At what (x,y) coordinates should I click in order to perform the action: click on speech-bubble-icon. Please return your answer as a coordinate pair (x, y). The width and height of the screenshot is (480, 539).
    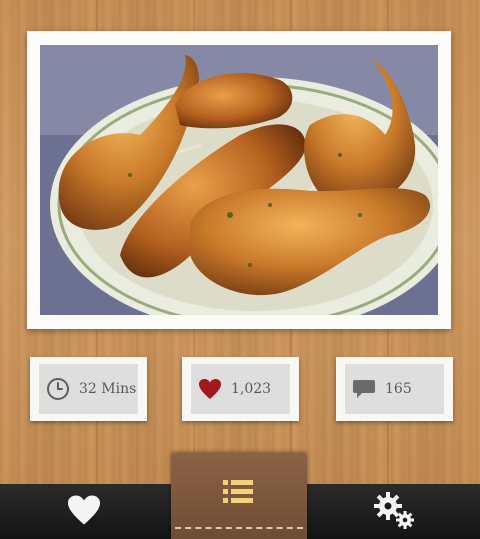
    Looking at the image, I should click on (364, 389).